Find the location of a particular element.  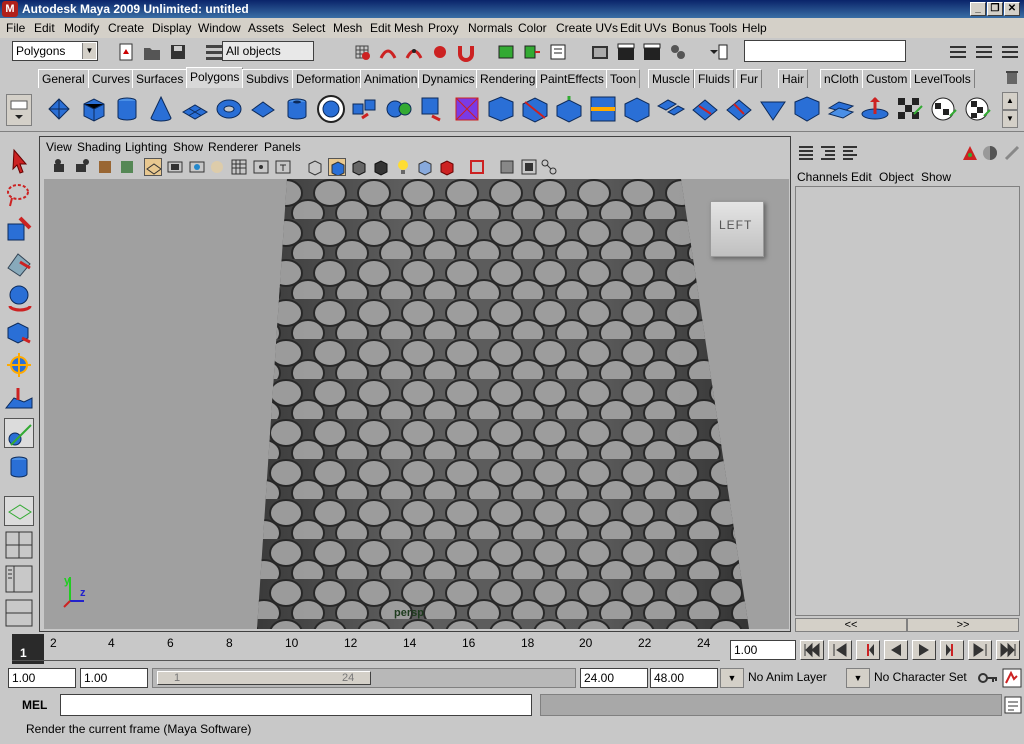

separate-icon is located at coordinates (399, 109).